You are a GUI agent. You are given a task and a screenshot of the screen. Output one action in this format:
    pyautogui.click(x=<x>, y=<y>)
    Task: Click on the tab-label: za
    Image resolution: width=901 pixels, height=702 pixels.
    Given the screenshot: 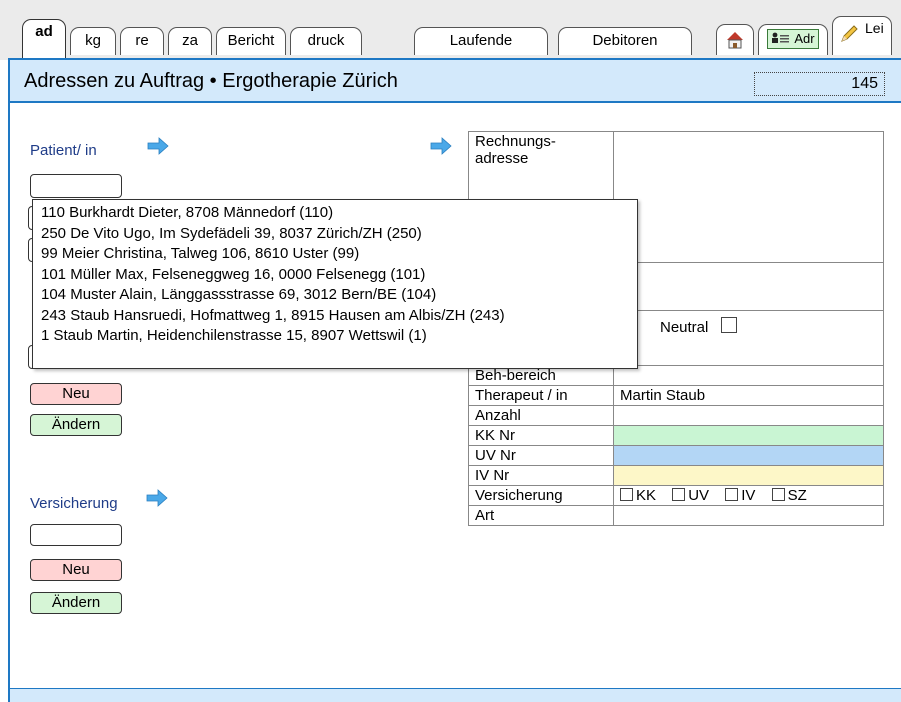 What is the action you would take?
    pyautogui.click(x=190, y=40)
    